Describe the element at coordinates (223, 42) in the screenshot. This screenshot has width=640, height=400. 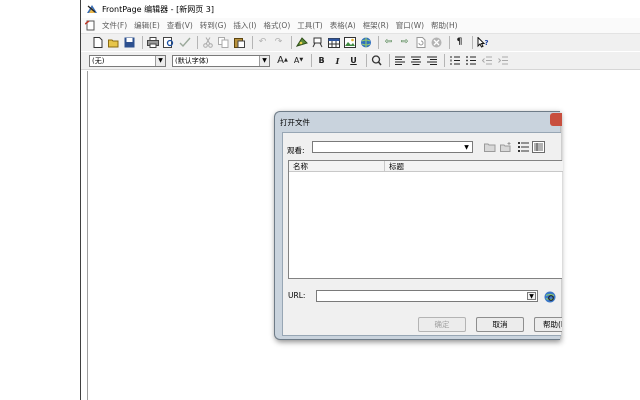
I see `copy-icon` at that location.